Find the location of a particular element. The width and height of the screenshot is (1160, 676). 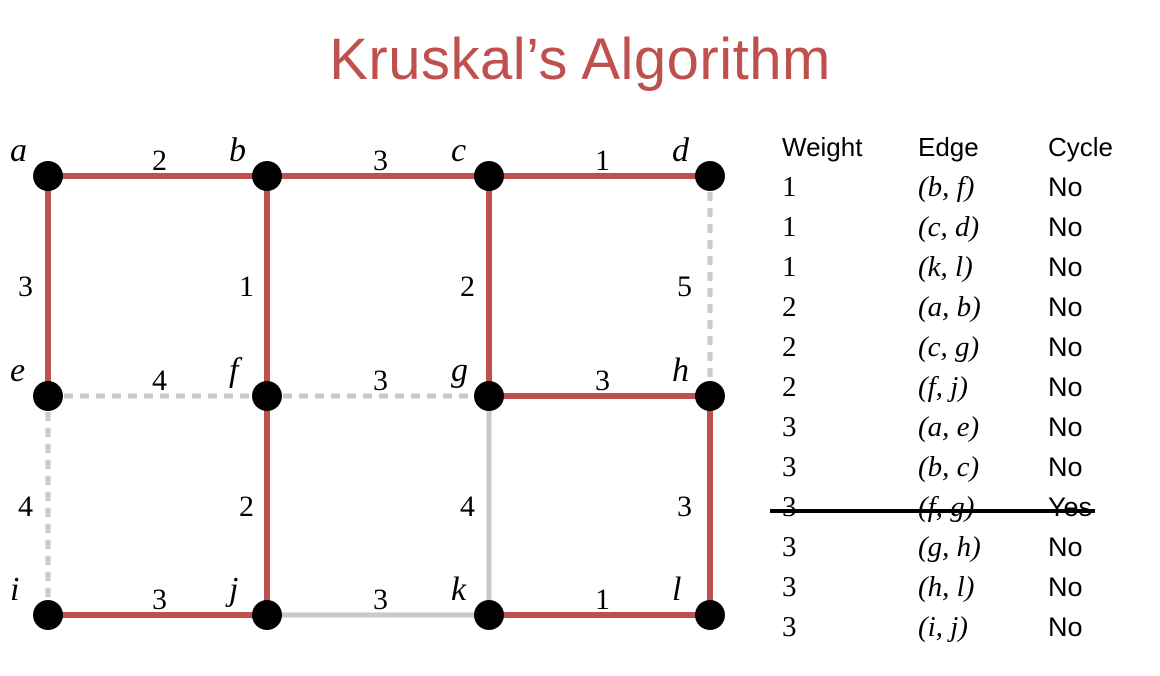

cell-edge: (c, g) is located at coordinates (949, 347).